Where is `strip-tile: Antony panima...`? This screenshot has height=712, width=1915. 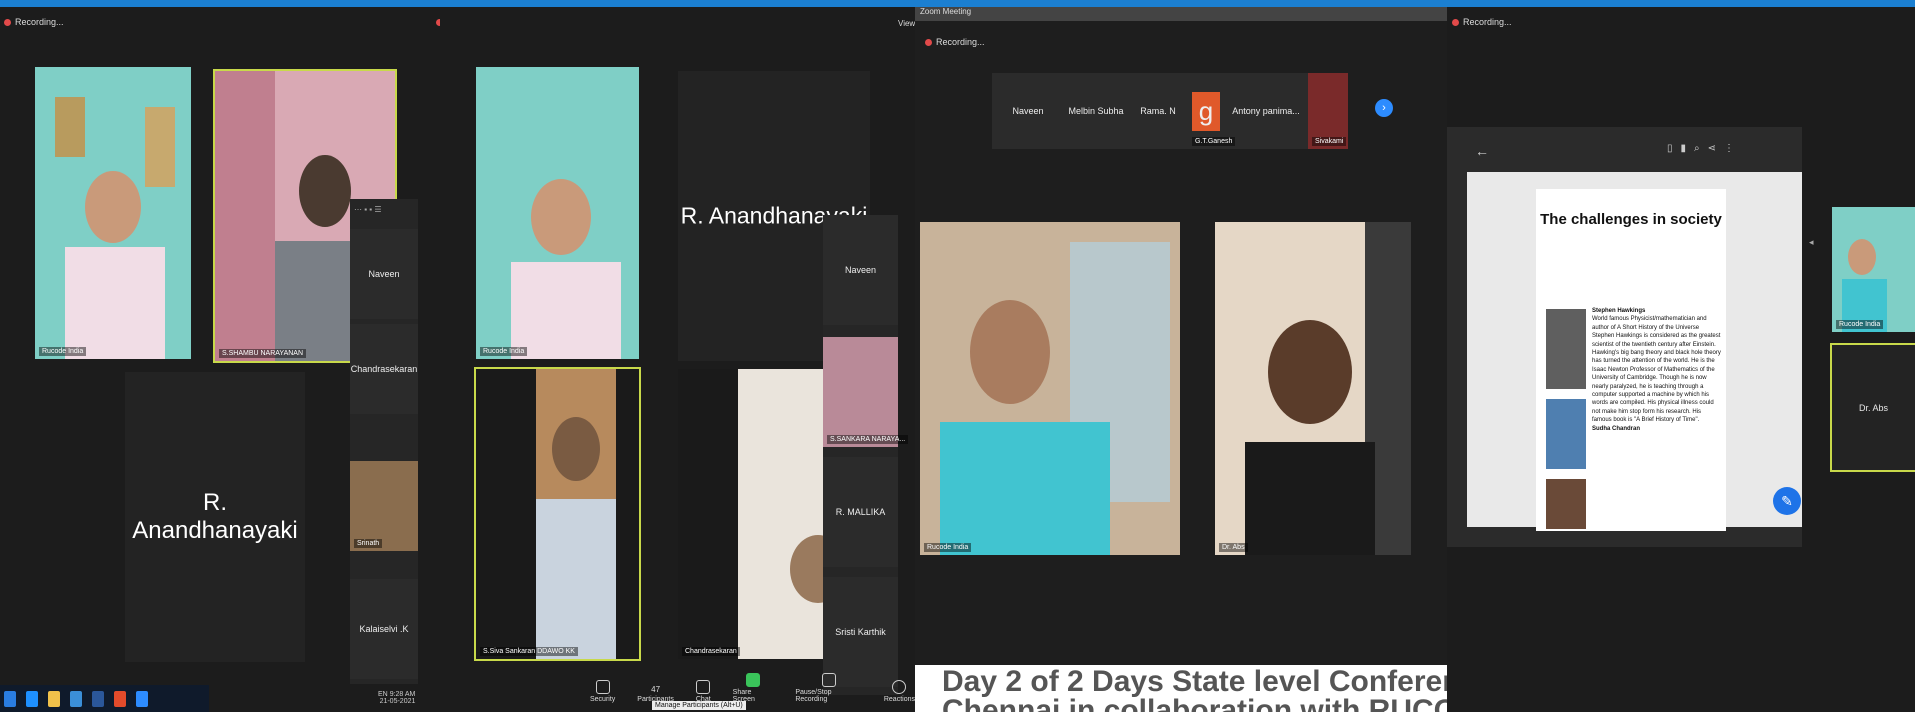 strip-tile: Antony panima... is located at coordinates (1266, 111).